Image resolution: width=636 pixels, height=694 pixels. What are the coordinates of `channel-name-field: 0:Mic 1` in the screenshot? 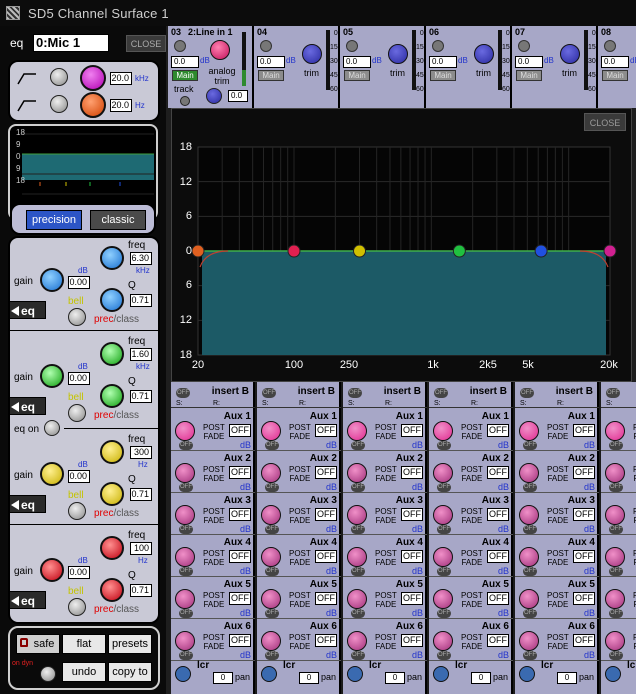 It's located at (71, 43).